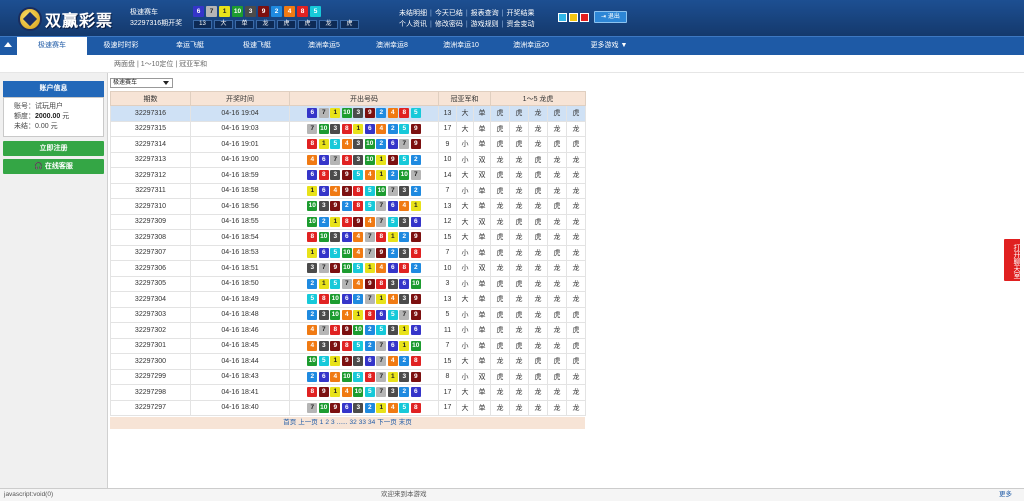 This screenshot has height=501, width=1024. Describe the element at coordinates (46, 126) in the screenshot. I see `unsettled-value: 0.00 元` at that location.